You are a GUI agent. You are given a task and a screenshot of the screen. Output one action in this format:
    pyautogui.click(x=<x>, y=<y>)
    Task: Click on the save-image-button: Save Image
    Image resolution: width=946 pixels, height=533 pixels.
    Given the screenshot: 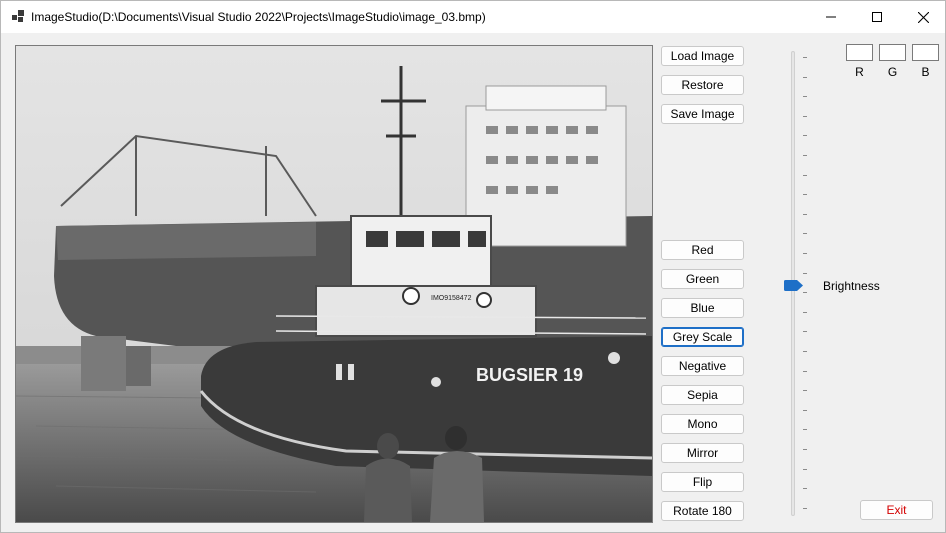 What is the action you would take?
    pyautogui.click(x=702, y=114)
    